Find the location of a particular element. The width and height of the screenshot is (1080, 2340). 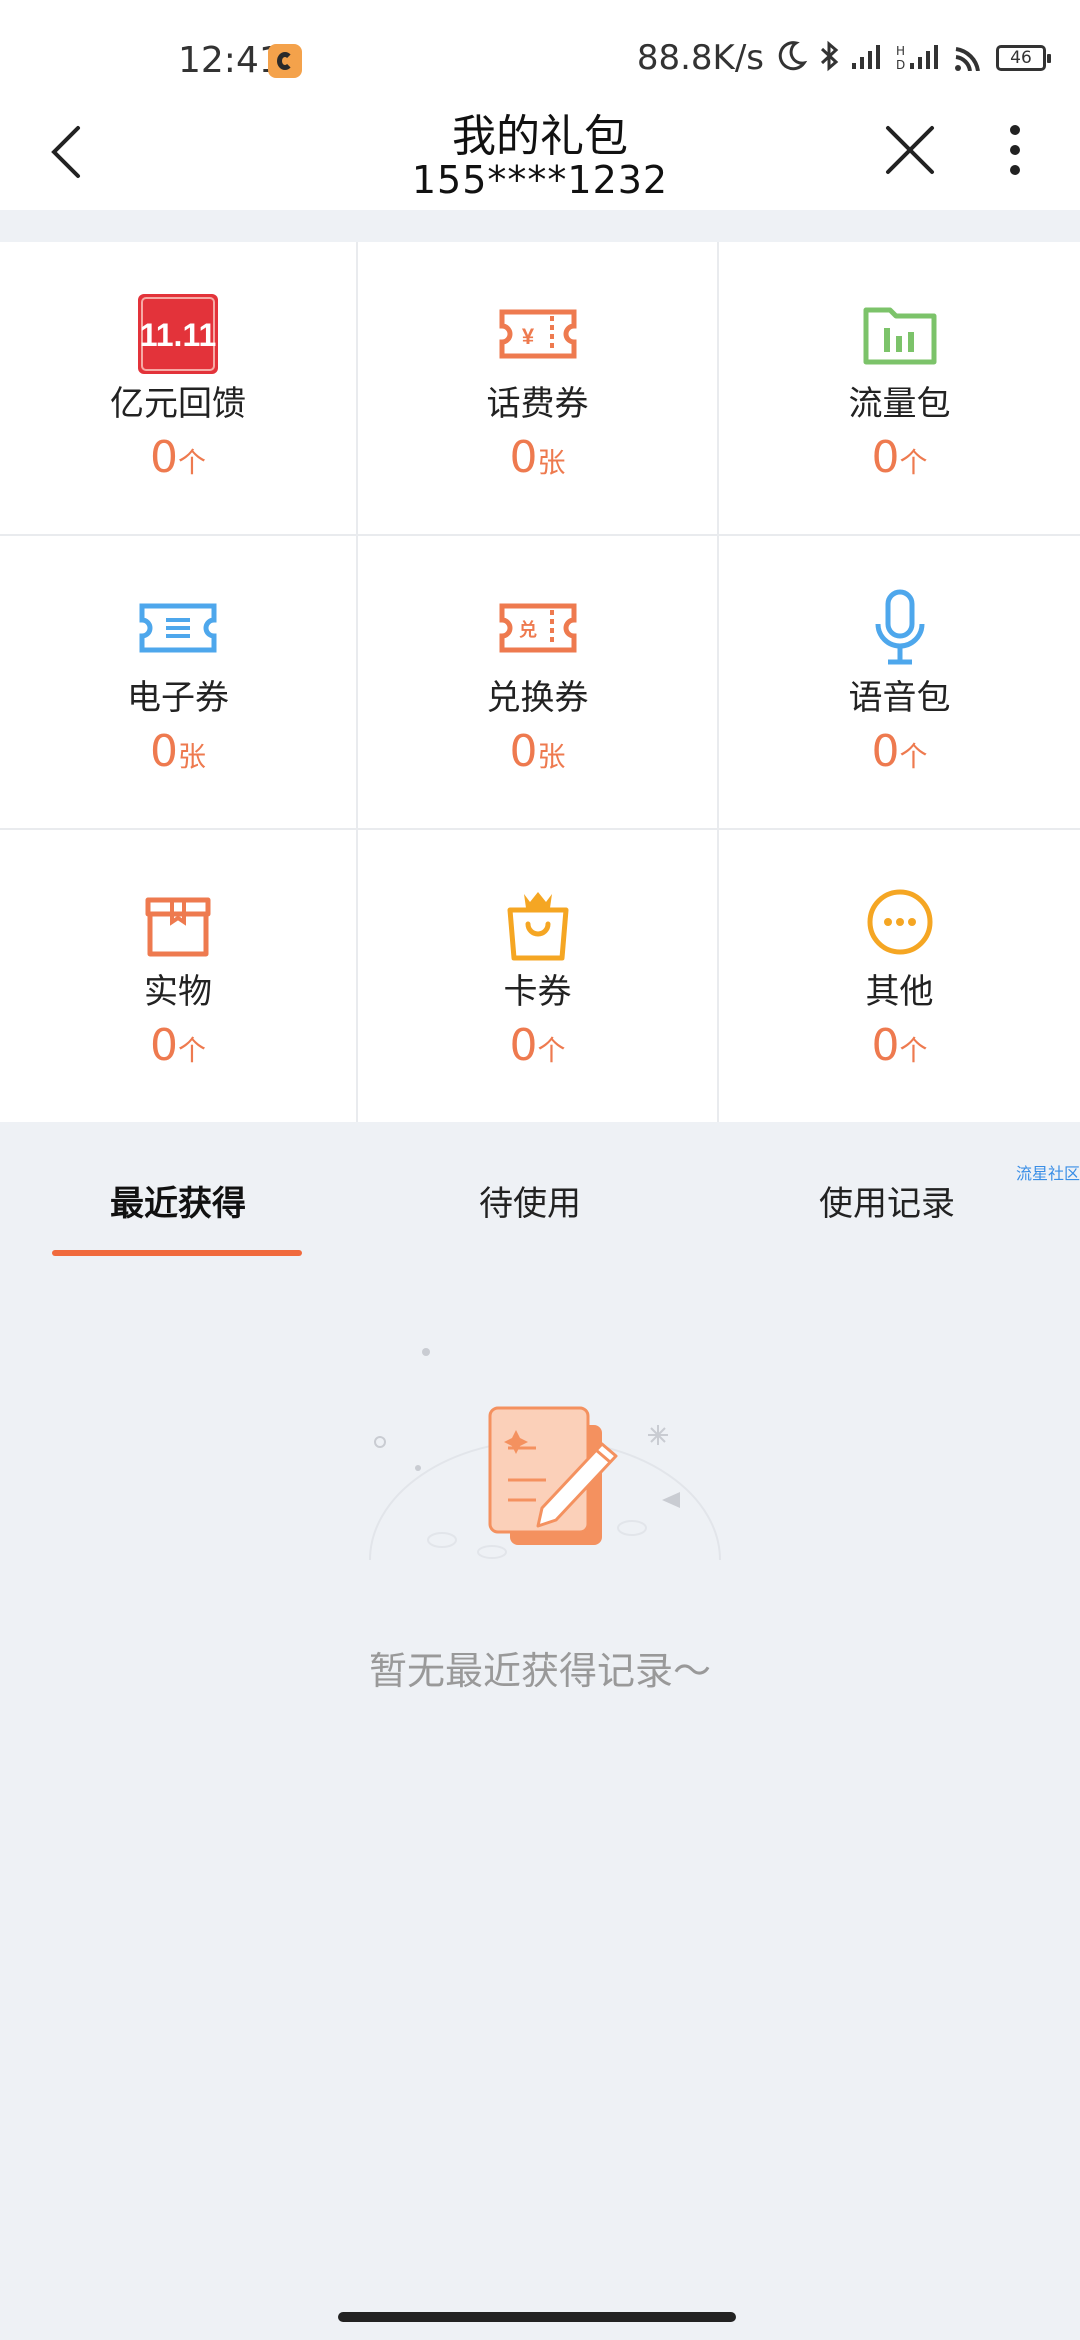

svg-text: H is located at coordinates (900, 51).